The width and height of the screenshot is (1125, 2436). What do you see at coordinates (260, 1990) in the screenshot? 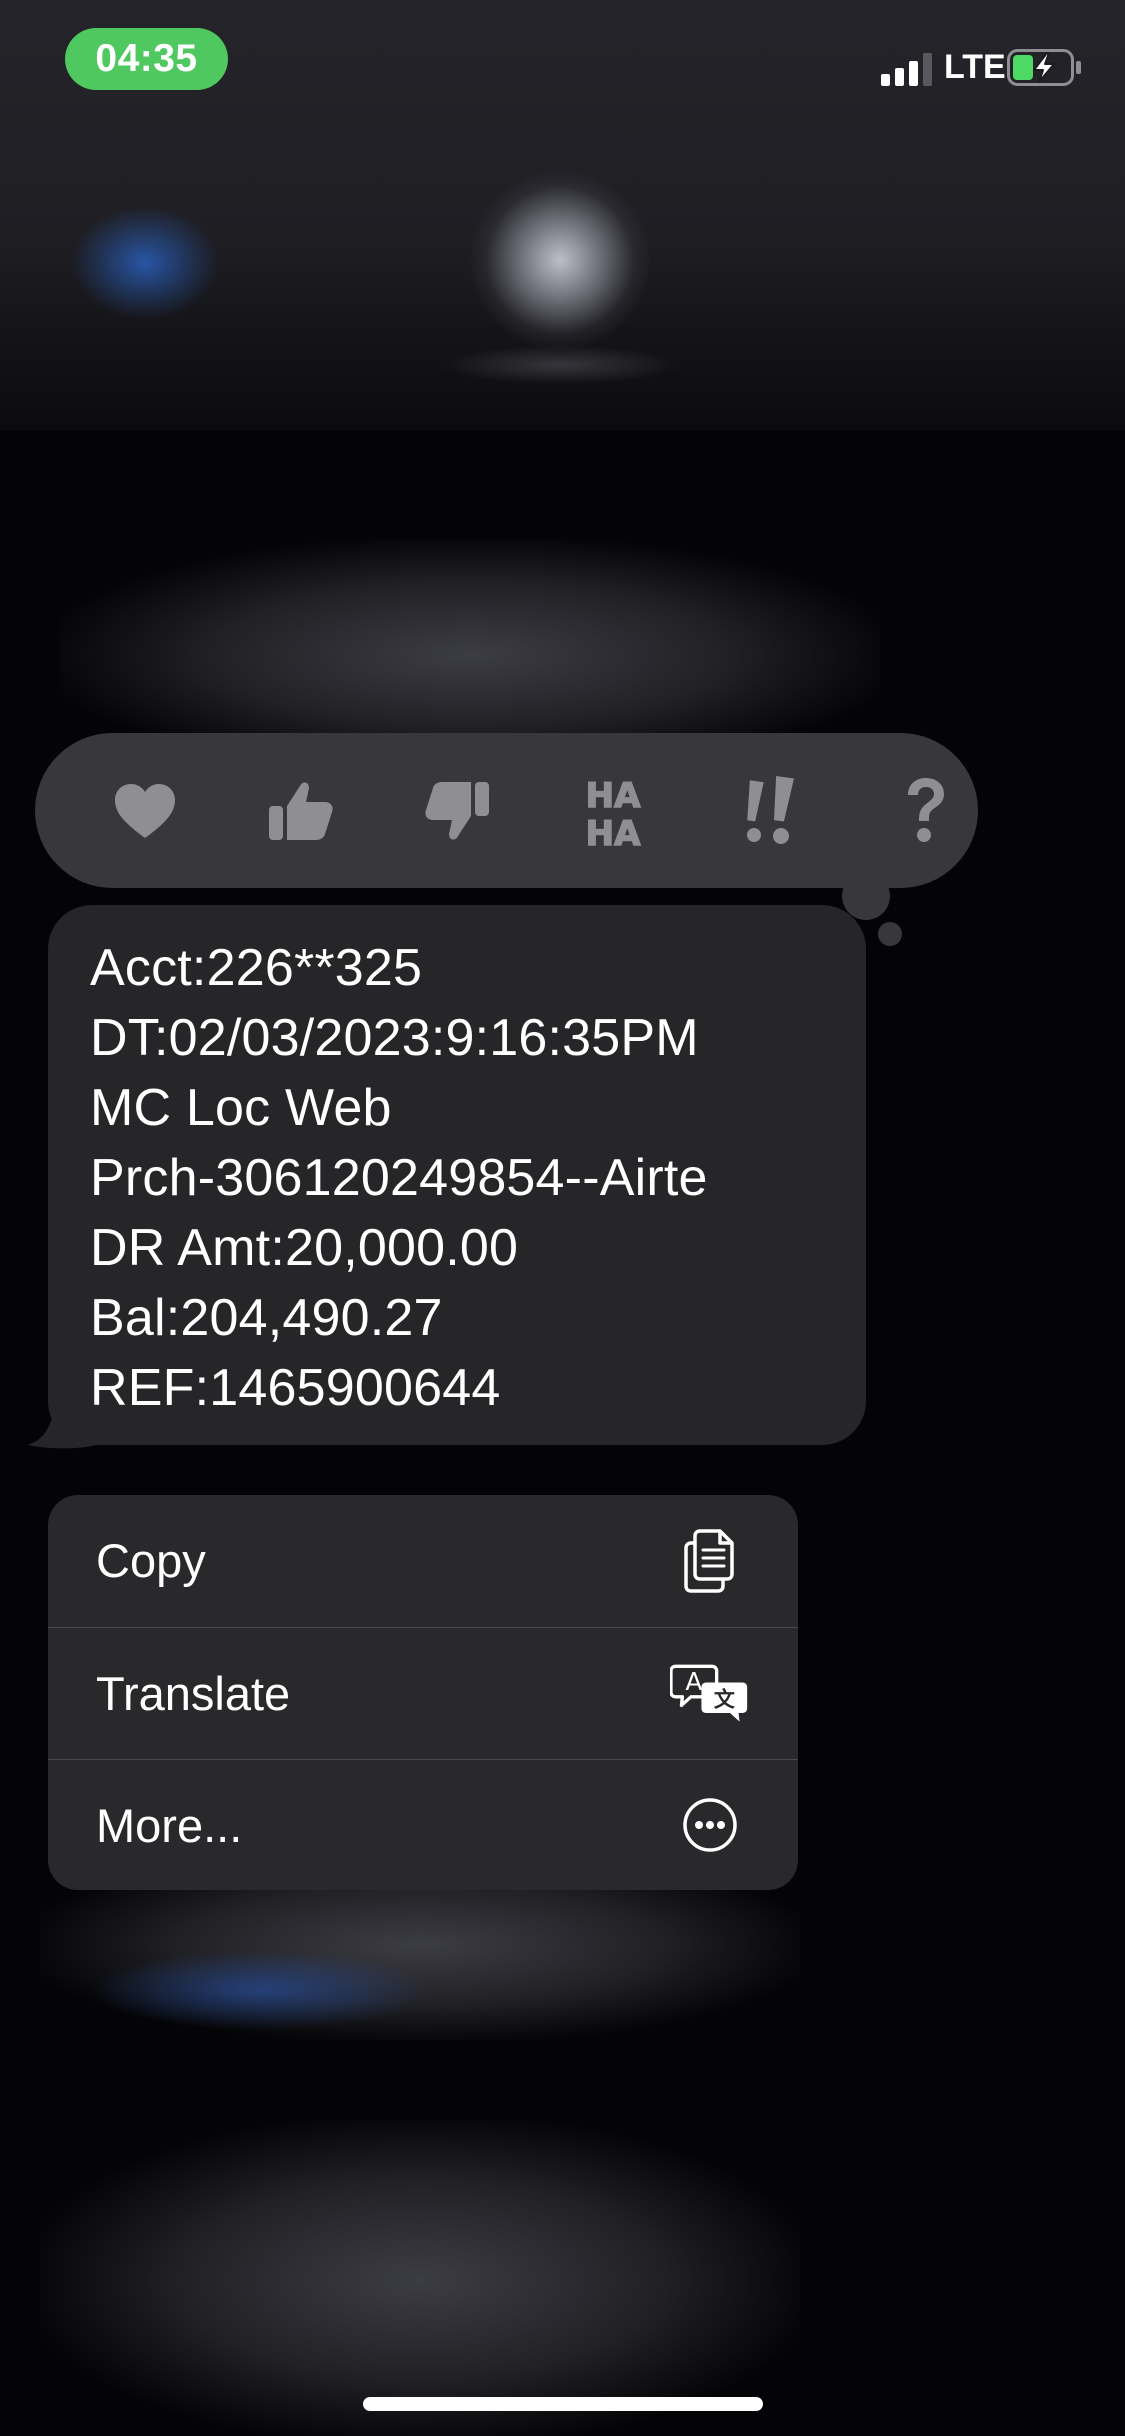
I see `blurred-link` at bounding box center [260, 1990].